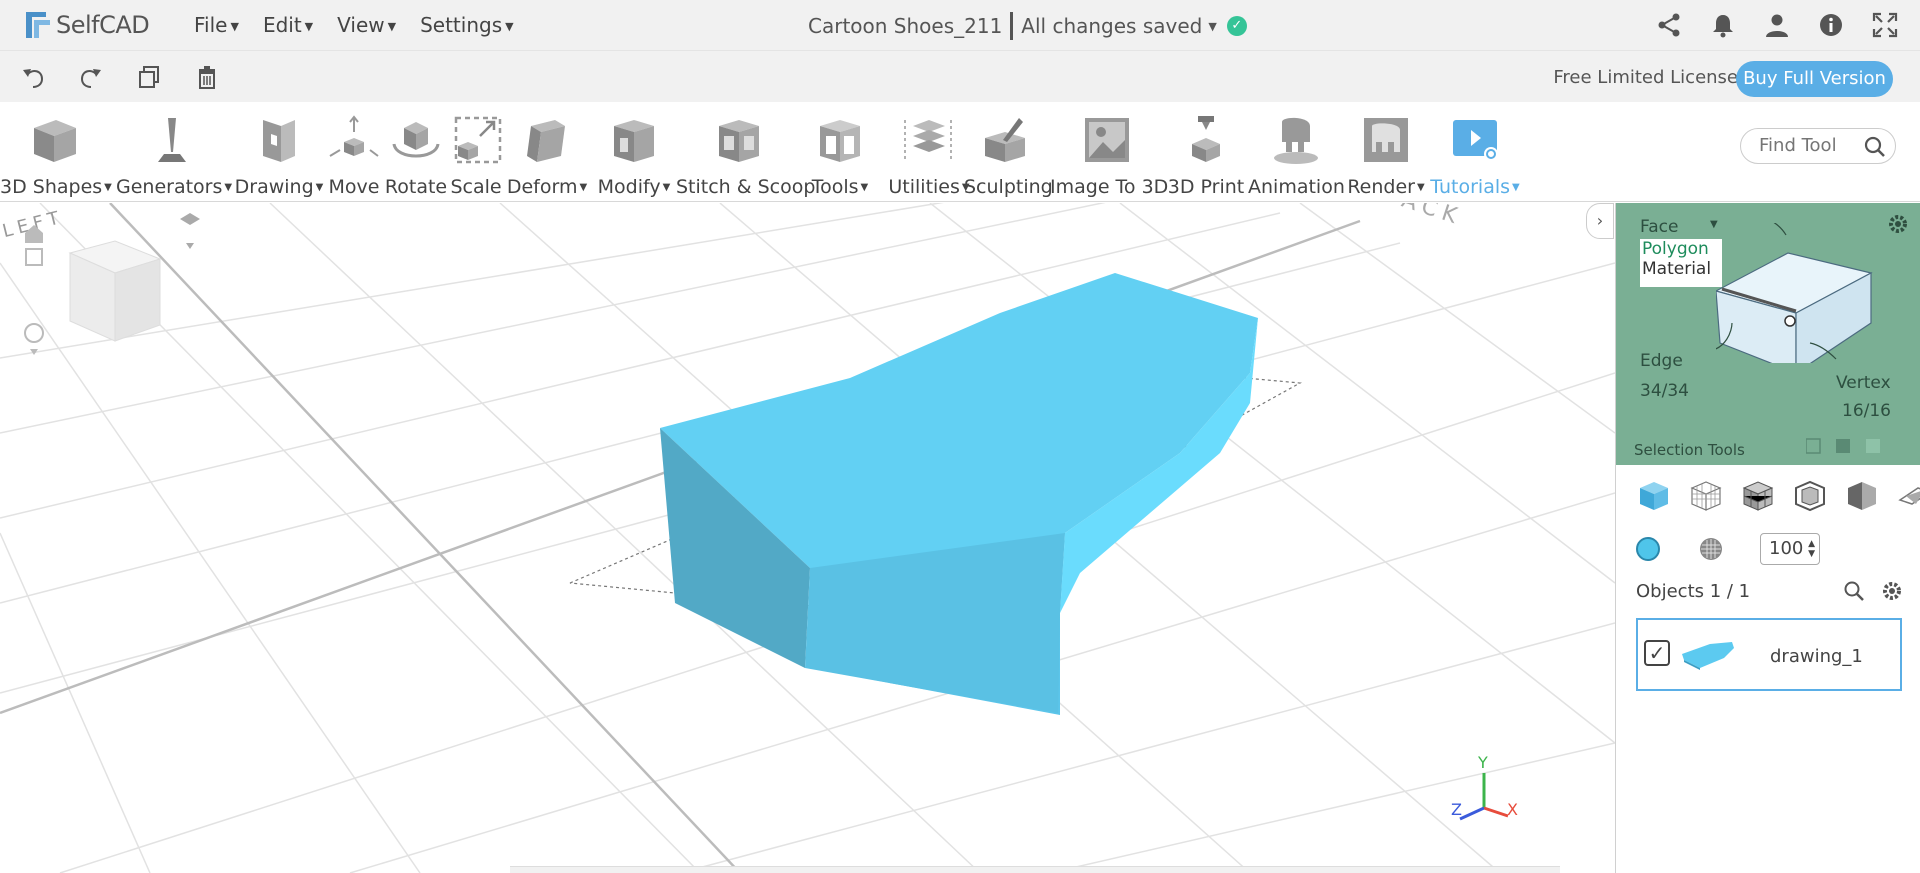 The width and height of the screenshot is (1920, 873). What do you see at coordinates (288, 25) in the screenshot?
I see `menu-edit: Edit ▼` at bounding box center [288, 25].